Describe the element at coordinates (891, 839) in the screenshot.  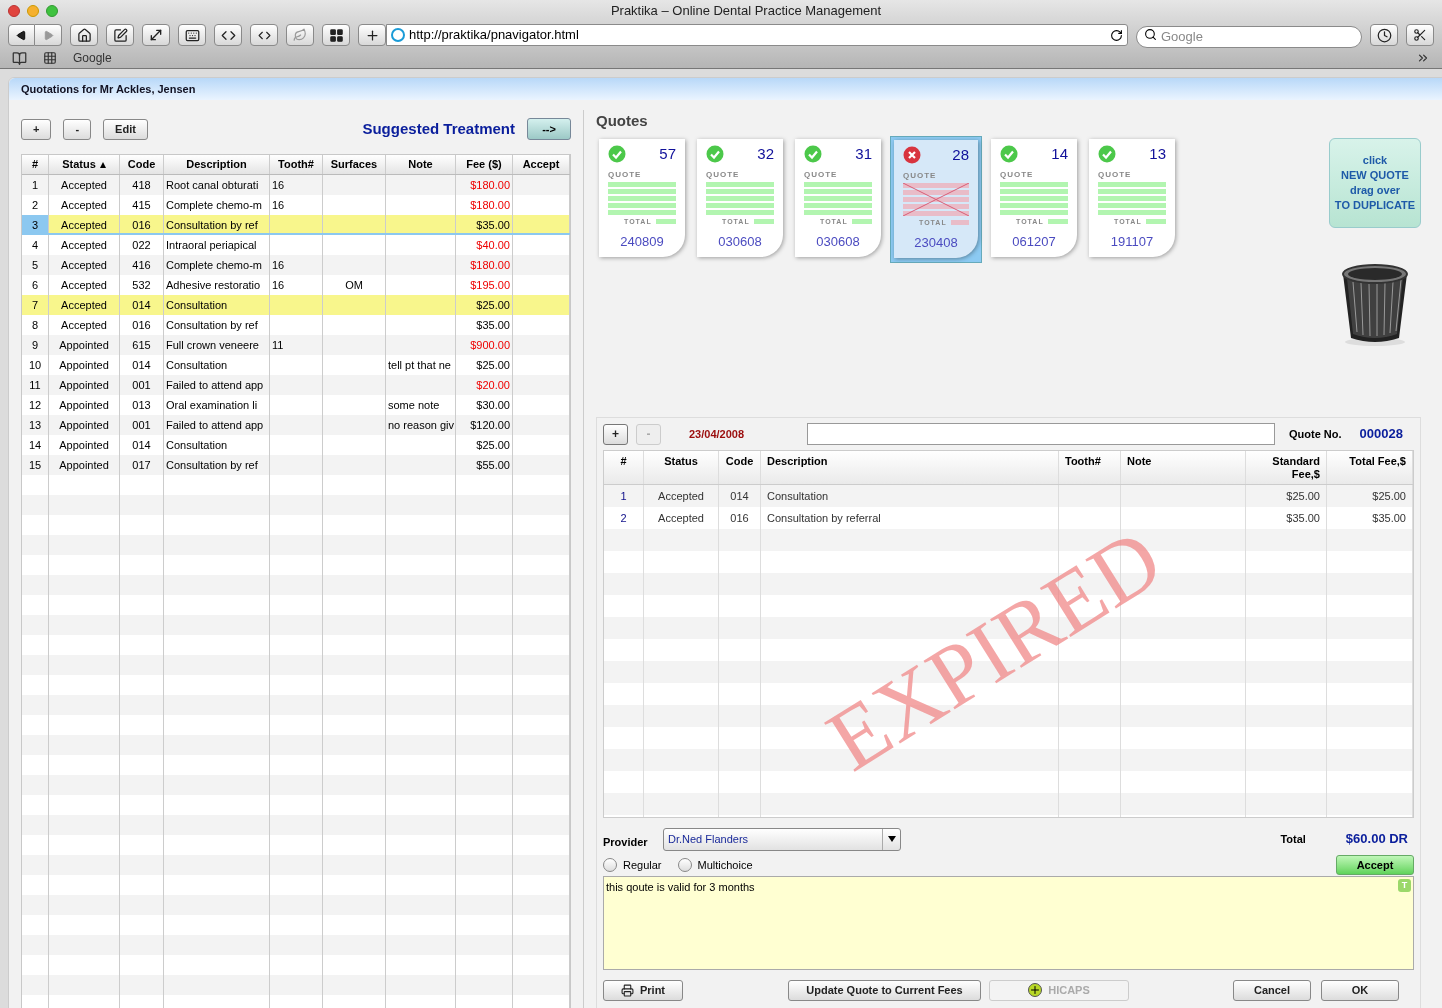
I see `caret-icon` at that location.